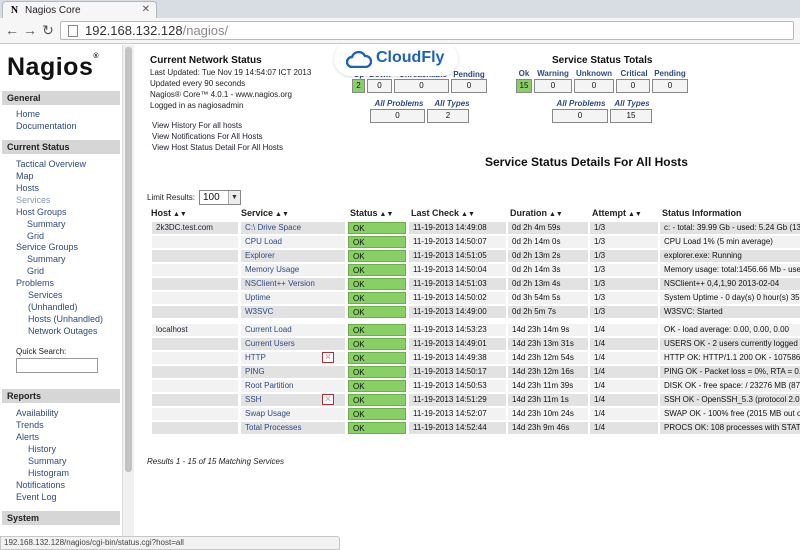  I want to click on scrollbar-thumb, so click(128, 259).